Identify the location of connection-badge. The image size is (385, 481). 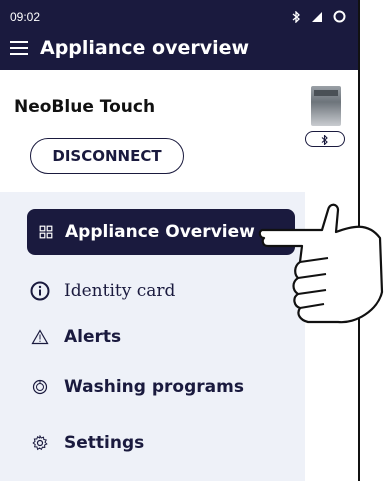
(325, 139).